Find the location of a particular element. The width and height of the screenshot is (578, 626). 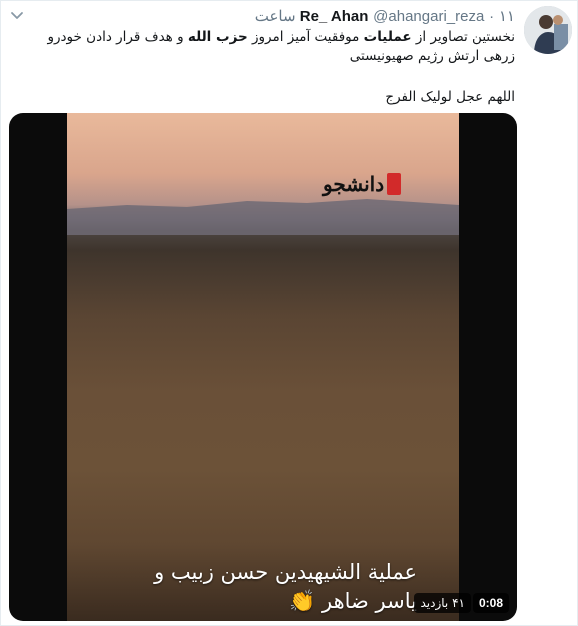

mountain-ridge is located at coordinates (263, 217).